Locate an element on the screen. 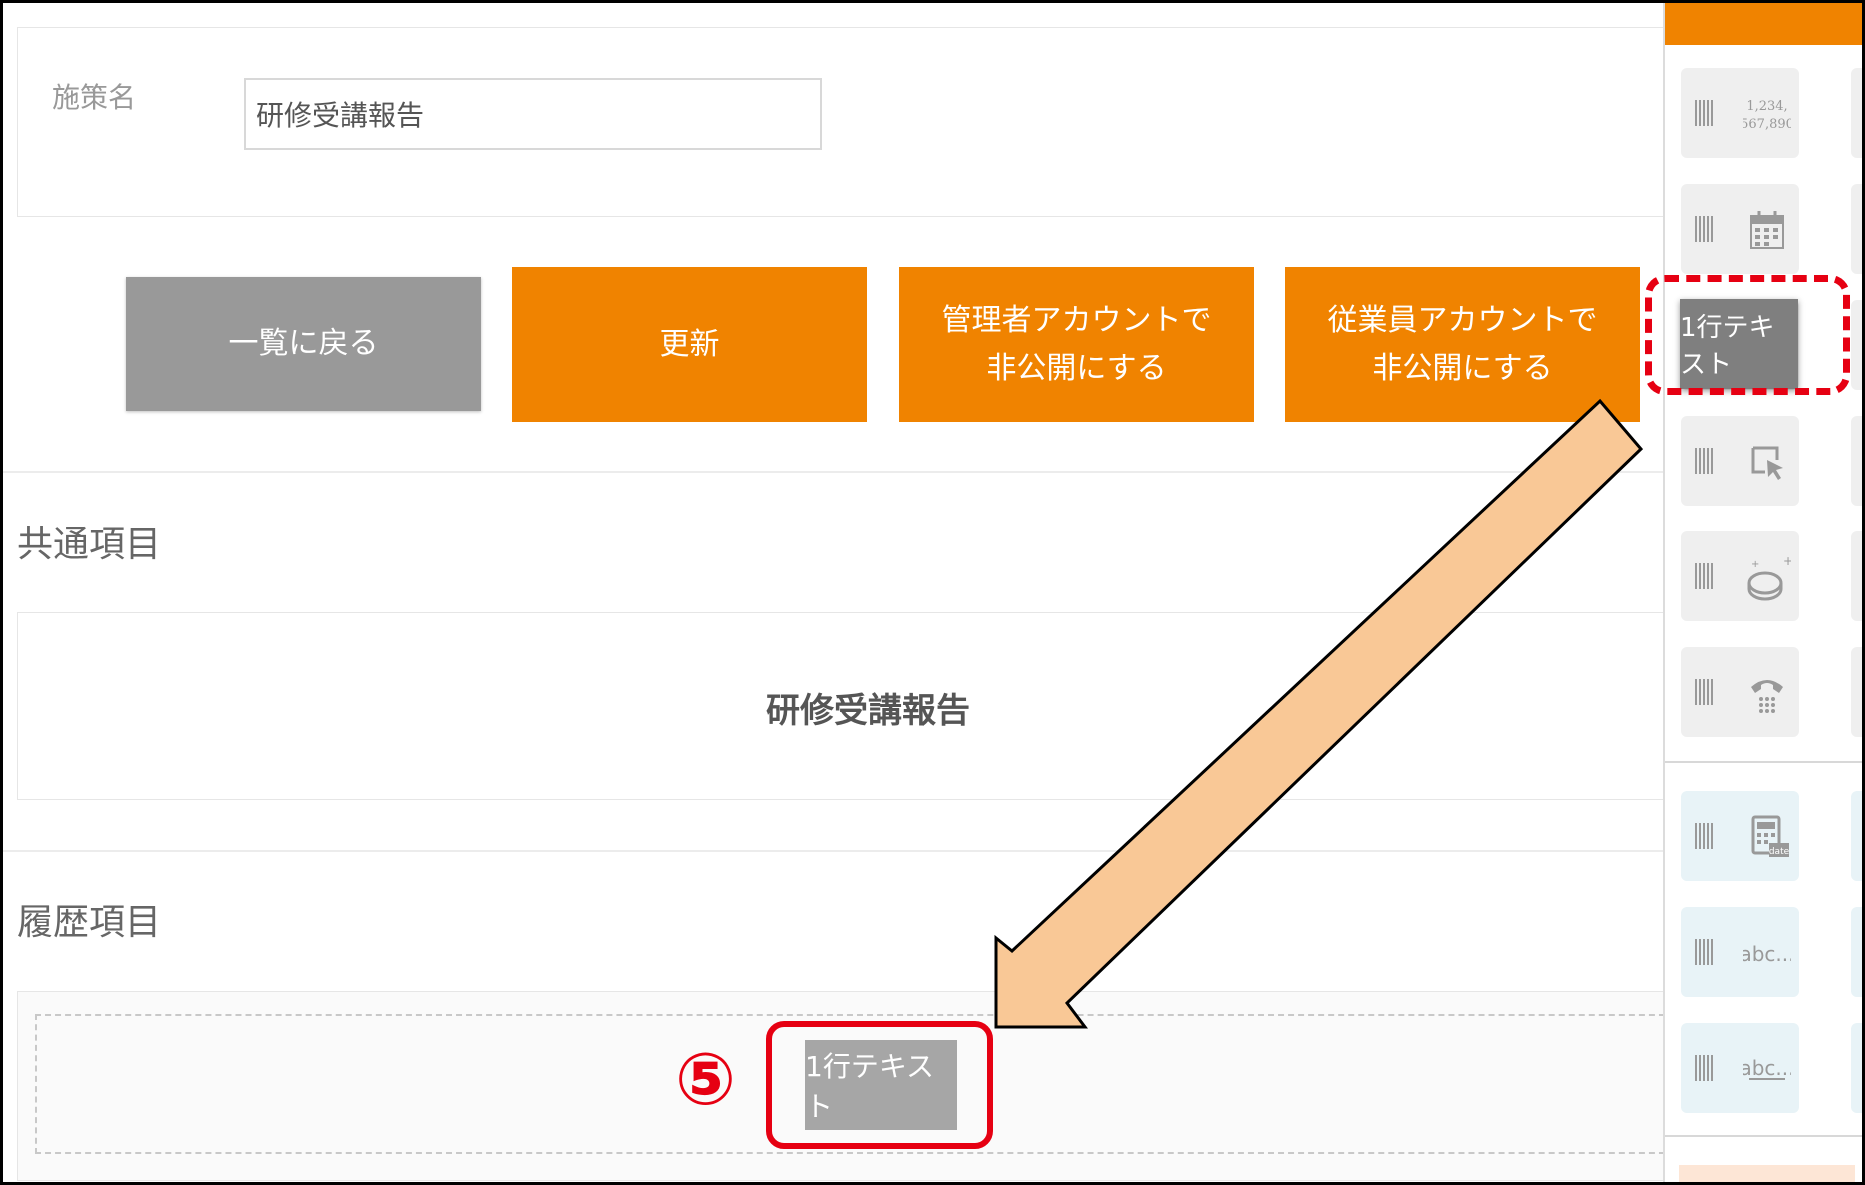  hide-admin-label-line1: 管理者アカウントで is located at coordinates (1076, 320).